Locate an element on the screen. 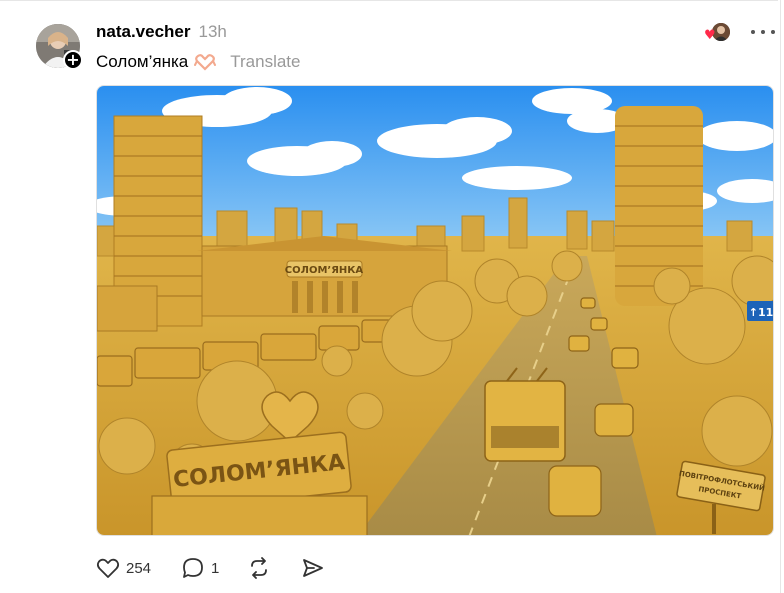 This screenshot has width=784, height=593. post-timestamp: 13h is located at coordinates (212, 31).